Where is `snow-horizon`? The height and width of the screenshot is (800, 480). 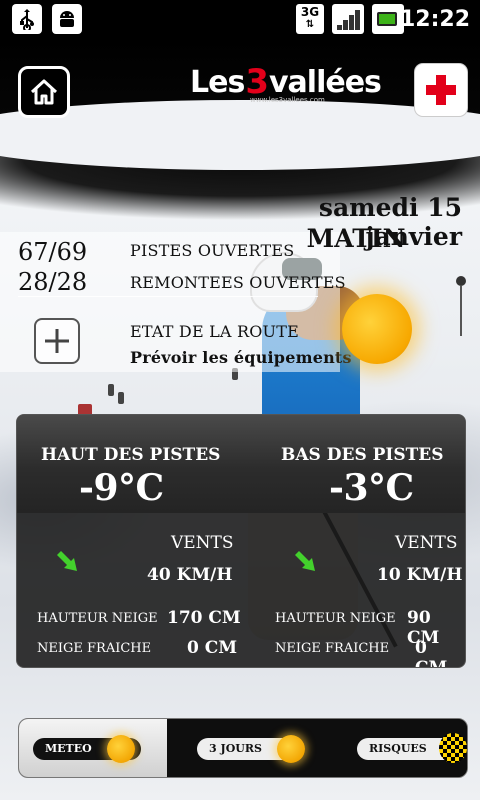 snow-horizon is located at coordinates (240, 135).